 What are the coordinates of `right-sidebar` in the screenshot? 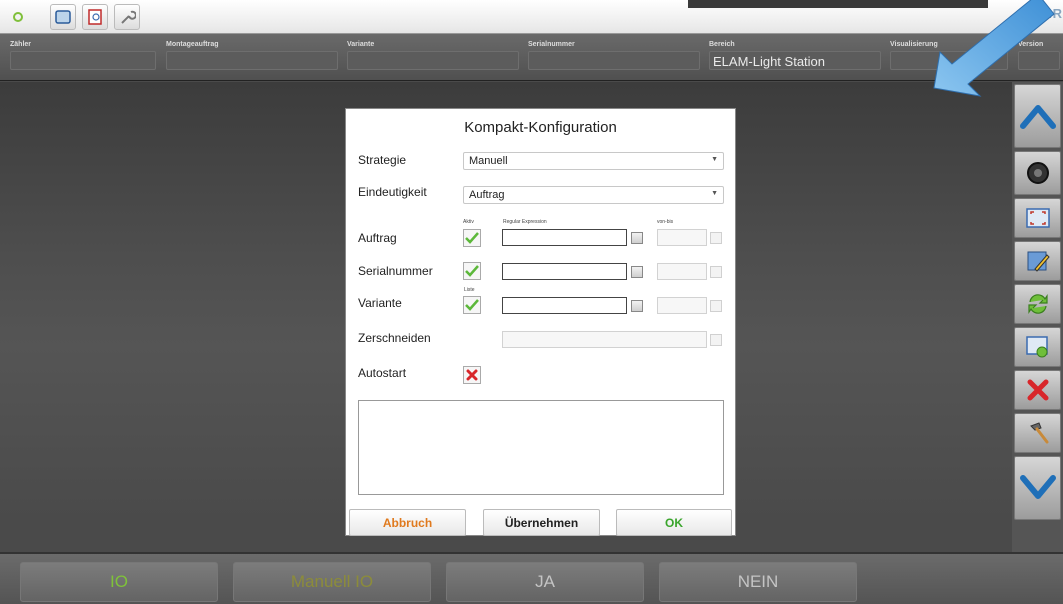 It's located at (1037, 317).